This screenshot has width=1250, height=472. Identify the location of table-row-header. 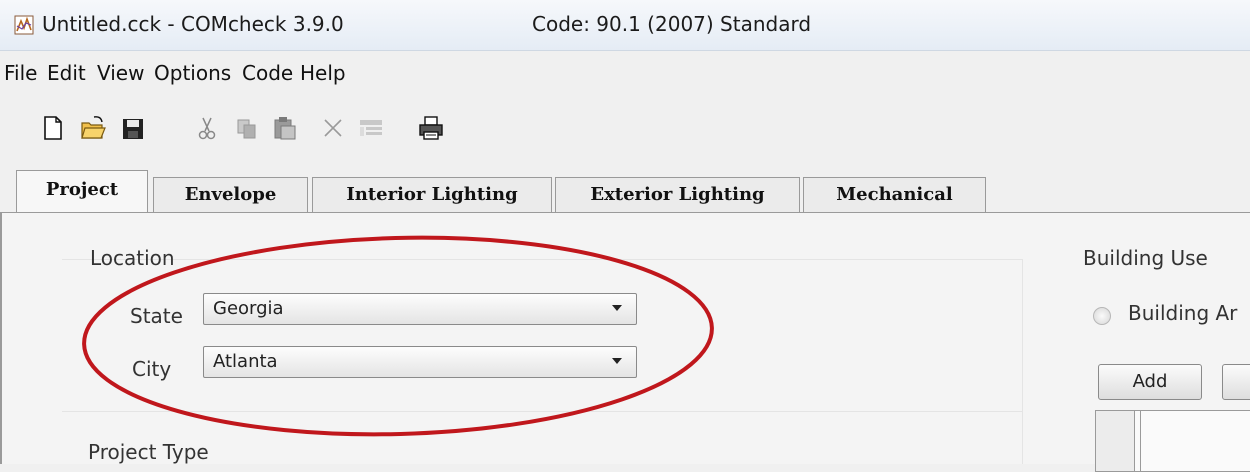
(1115, 441).